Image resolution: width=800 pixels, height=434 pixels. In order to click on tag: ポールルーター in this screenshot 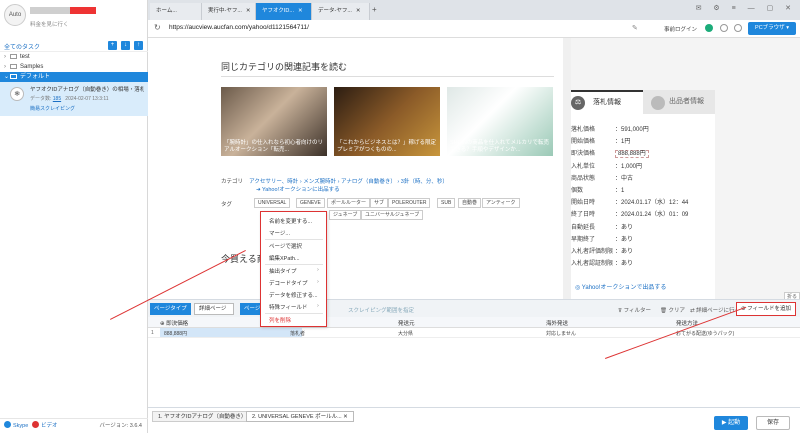, I will do `click(349, 203)`.